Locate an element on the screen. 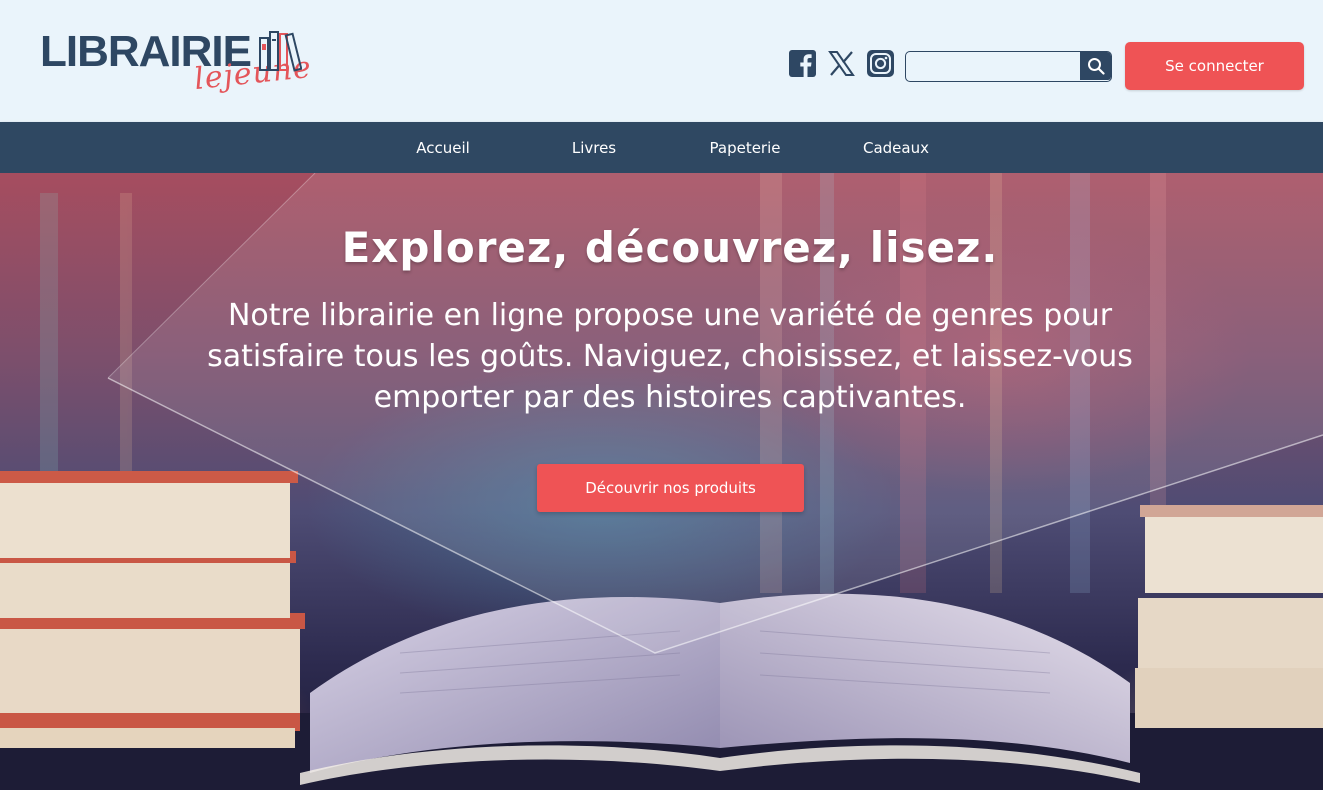 This screenshot has height=790, width=1323. main-nav: Accueil Livres Papeterie Cadeaux is located at coordinates (661, 147).